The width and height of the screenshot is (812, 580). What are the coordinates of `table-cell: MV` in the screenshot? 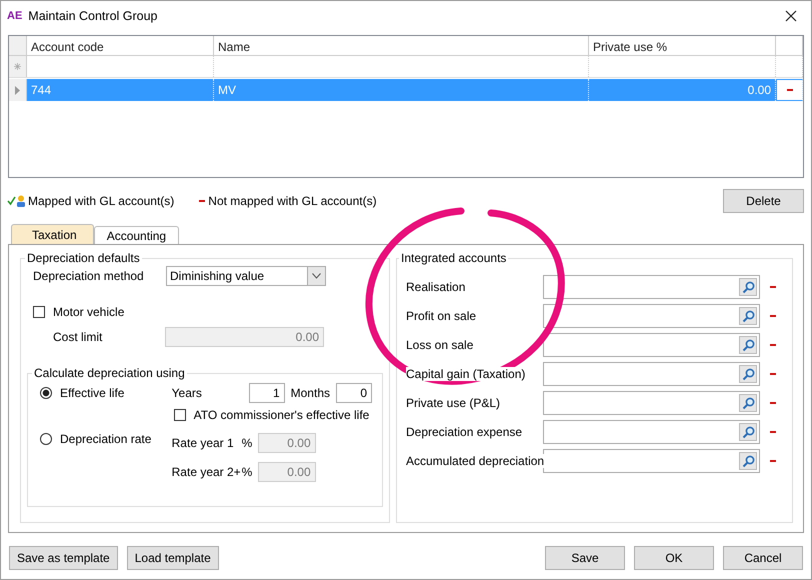 It's located at (401, 90).